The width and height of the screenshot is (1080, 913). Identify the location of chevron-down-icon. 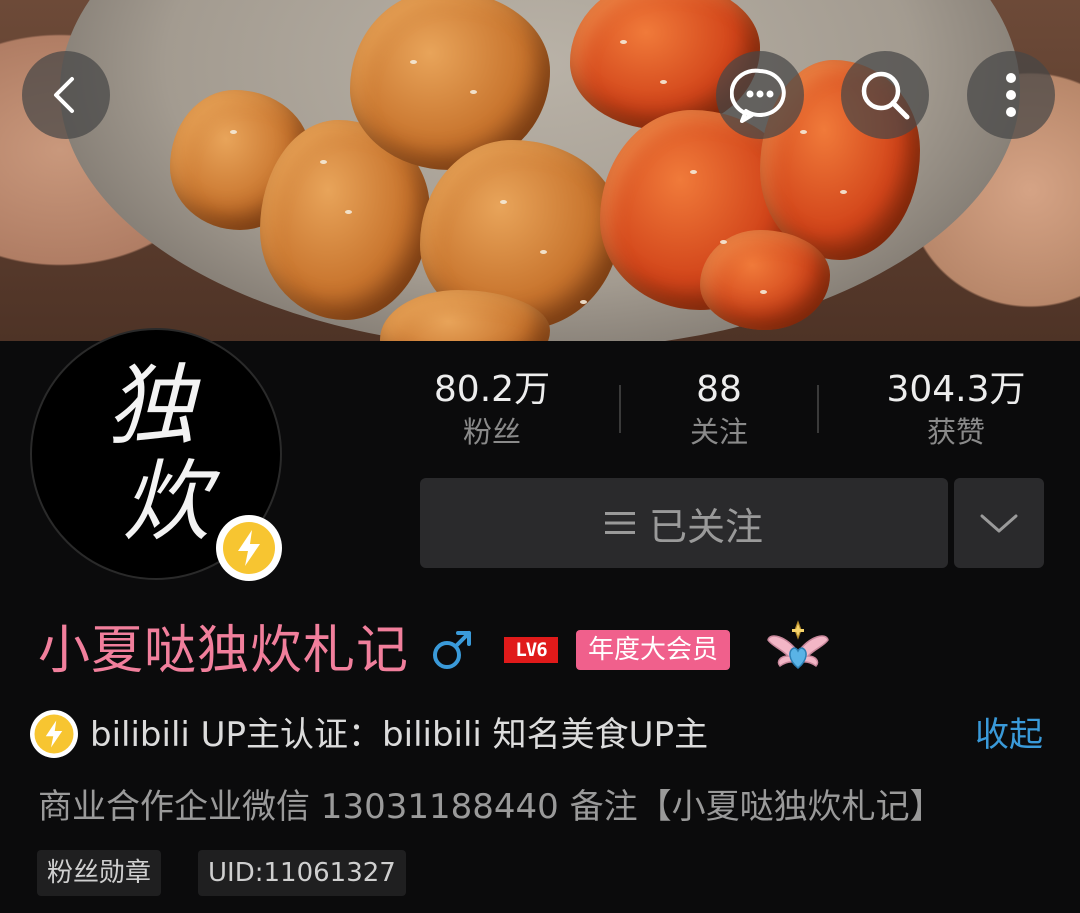
(999, 523).